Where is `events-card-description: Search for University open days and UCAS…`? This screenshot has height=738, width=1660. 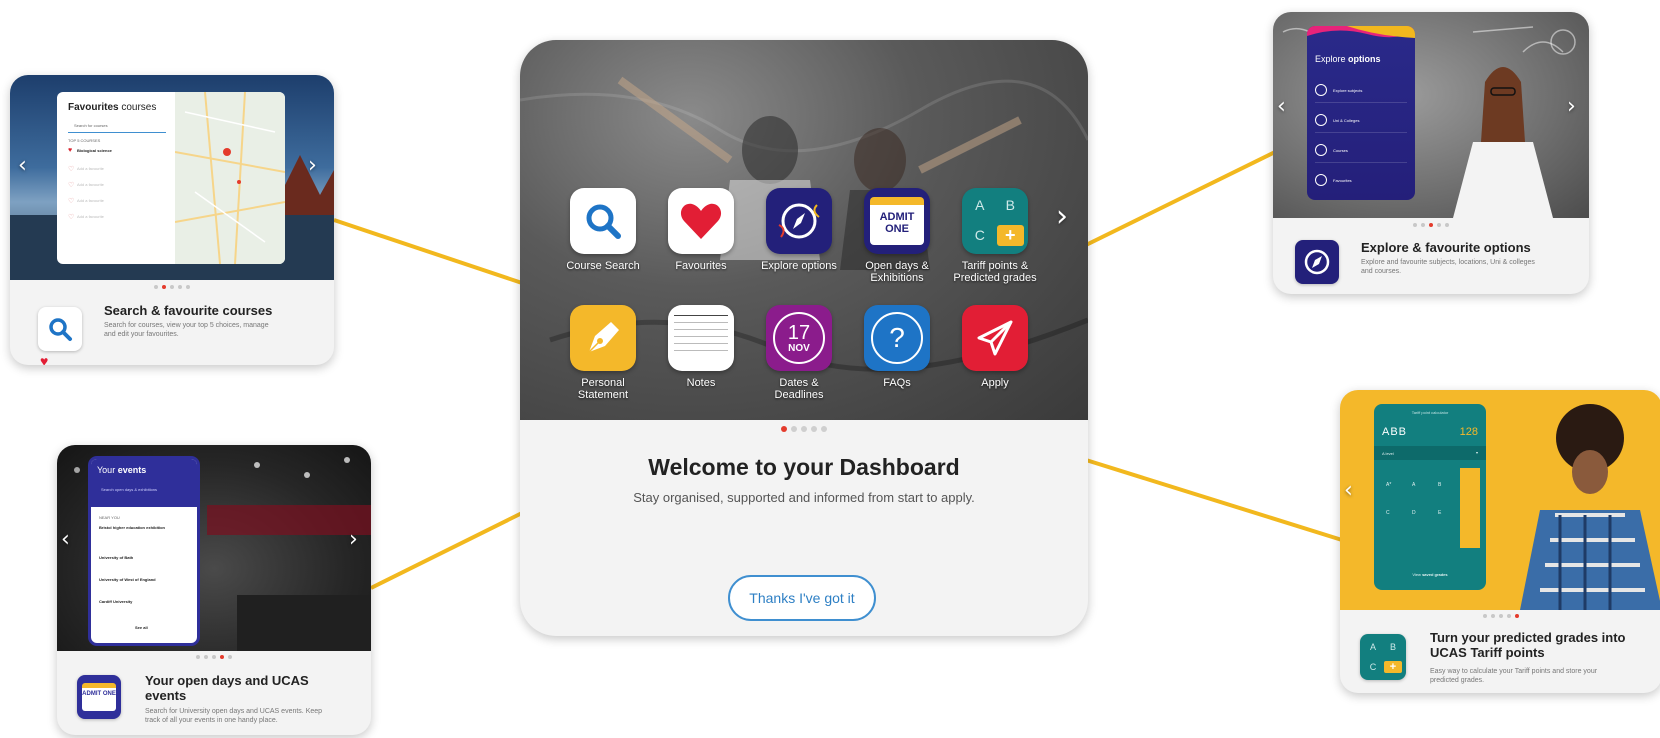 events-card-description: Search for University open days and UCAS… is located at coordinates (234, 716).